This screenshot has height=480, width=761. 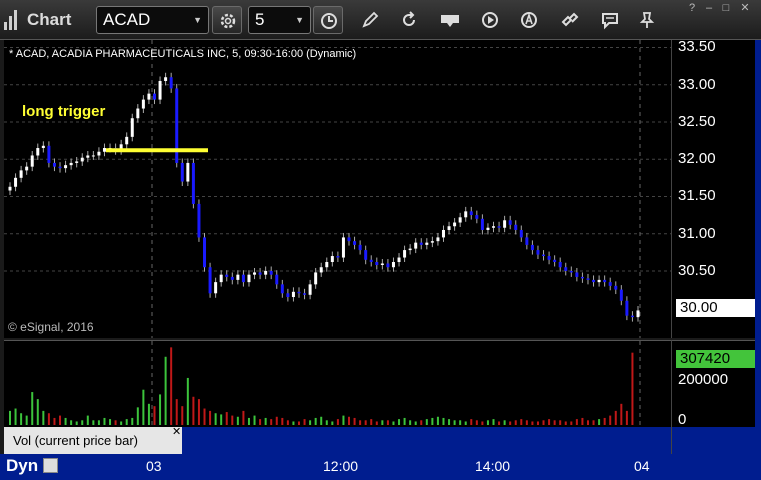 What do you see at coordinates (610, 20) in the screenshot?
I see `comment-icon` at bounding box center [610, 20].